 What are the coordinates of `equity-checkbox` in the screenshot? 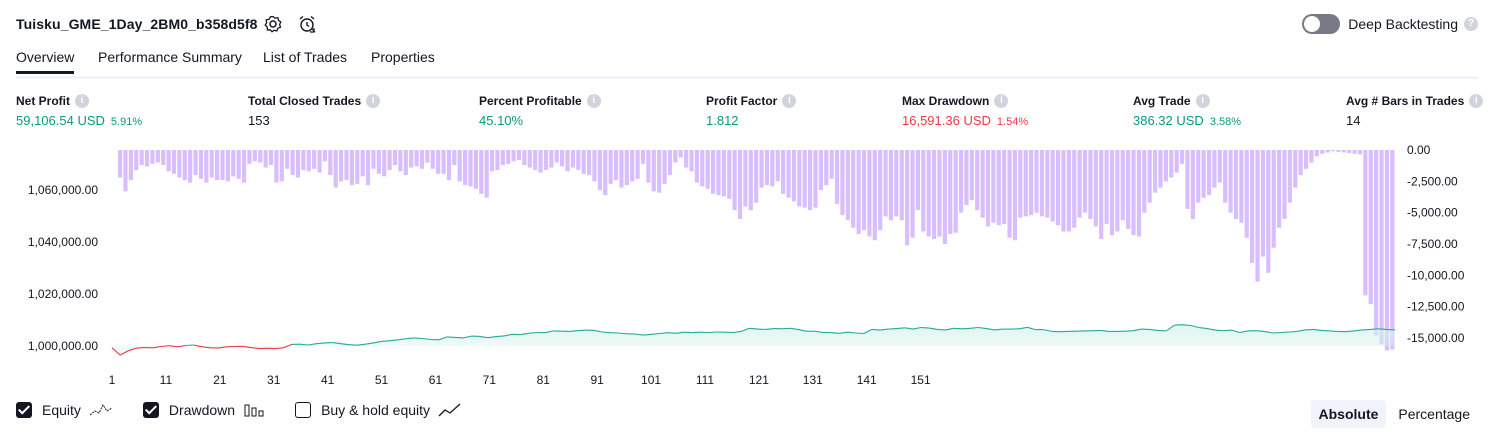 It's located at (24, 410).